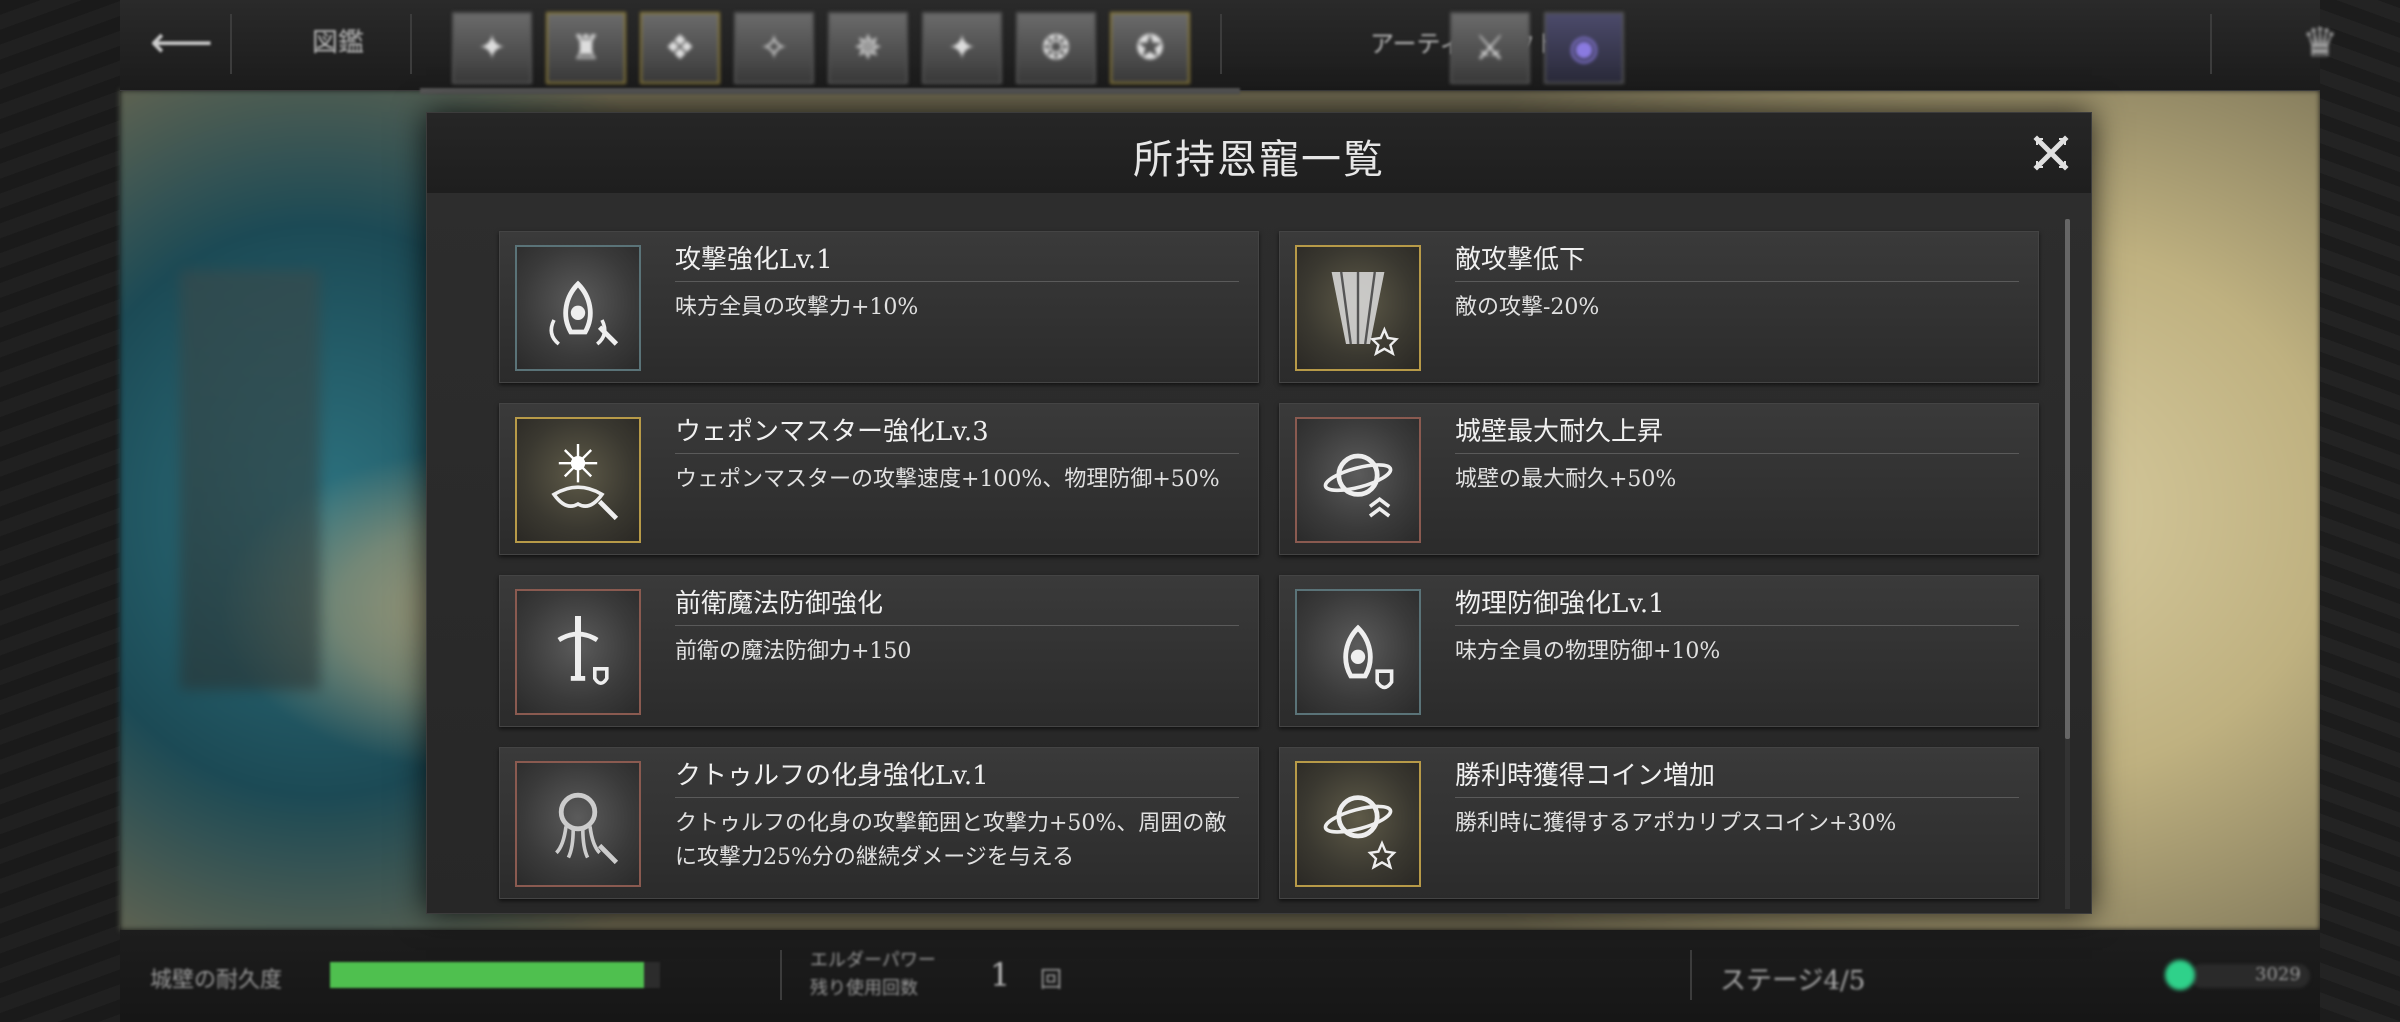 Image resolution: width=2400 pixels, height=1022 pixels. What do you see at coordinates (680, 48) in the screenshot?
I see `blessing-slot-3: ❖` at bounding box center [680, 48].